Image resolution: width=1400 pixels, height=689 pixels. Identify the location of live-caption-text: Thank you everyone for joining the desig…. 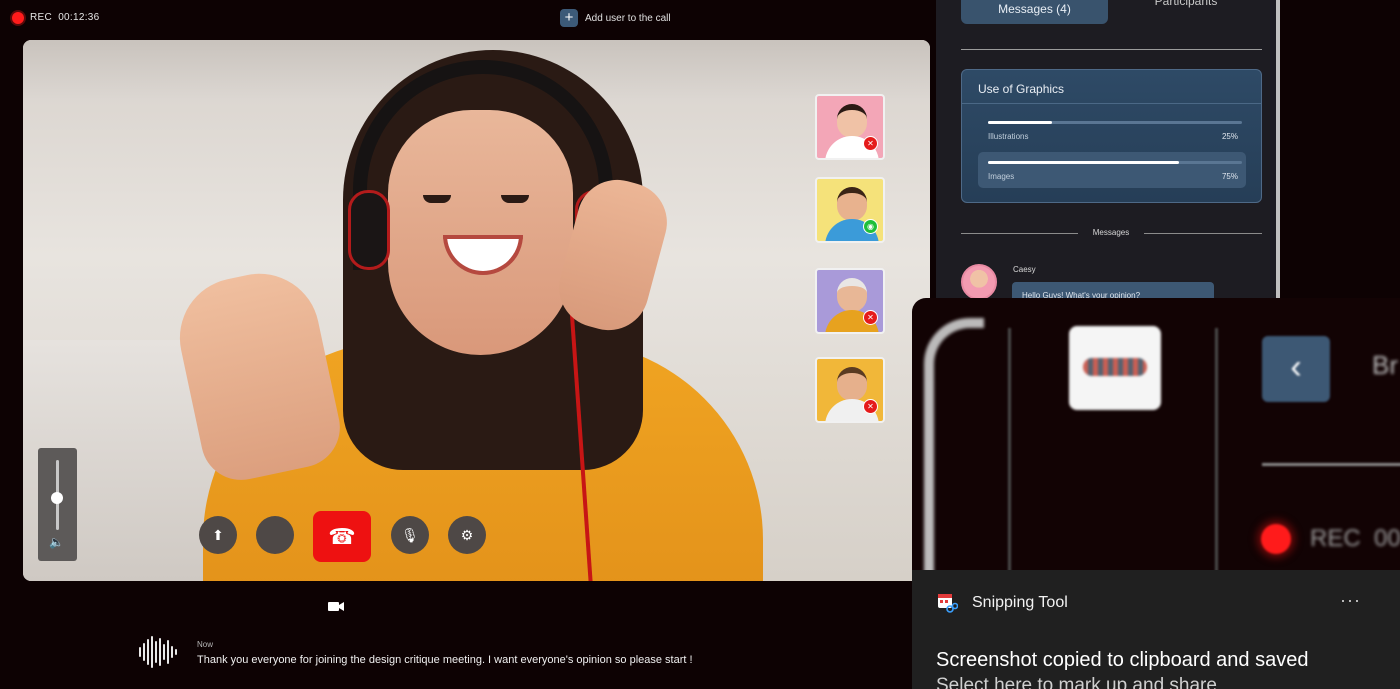
(445, 660).